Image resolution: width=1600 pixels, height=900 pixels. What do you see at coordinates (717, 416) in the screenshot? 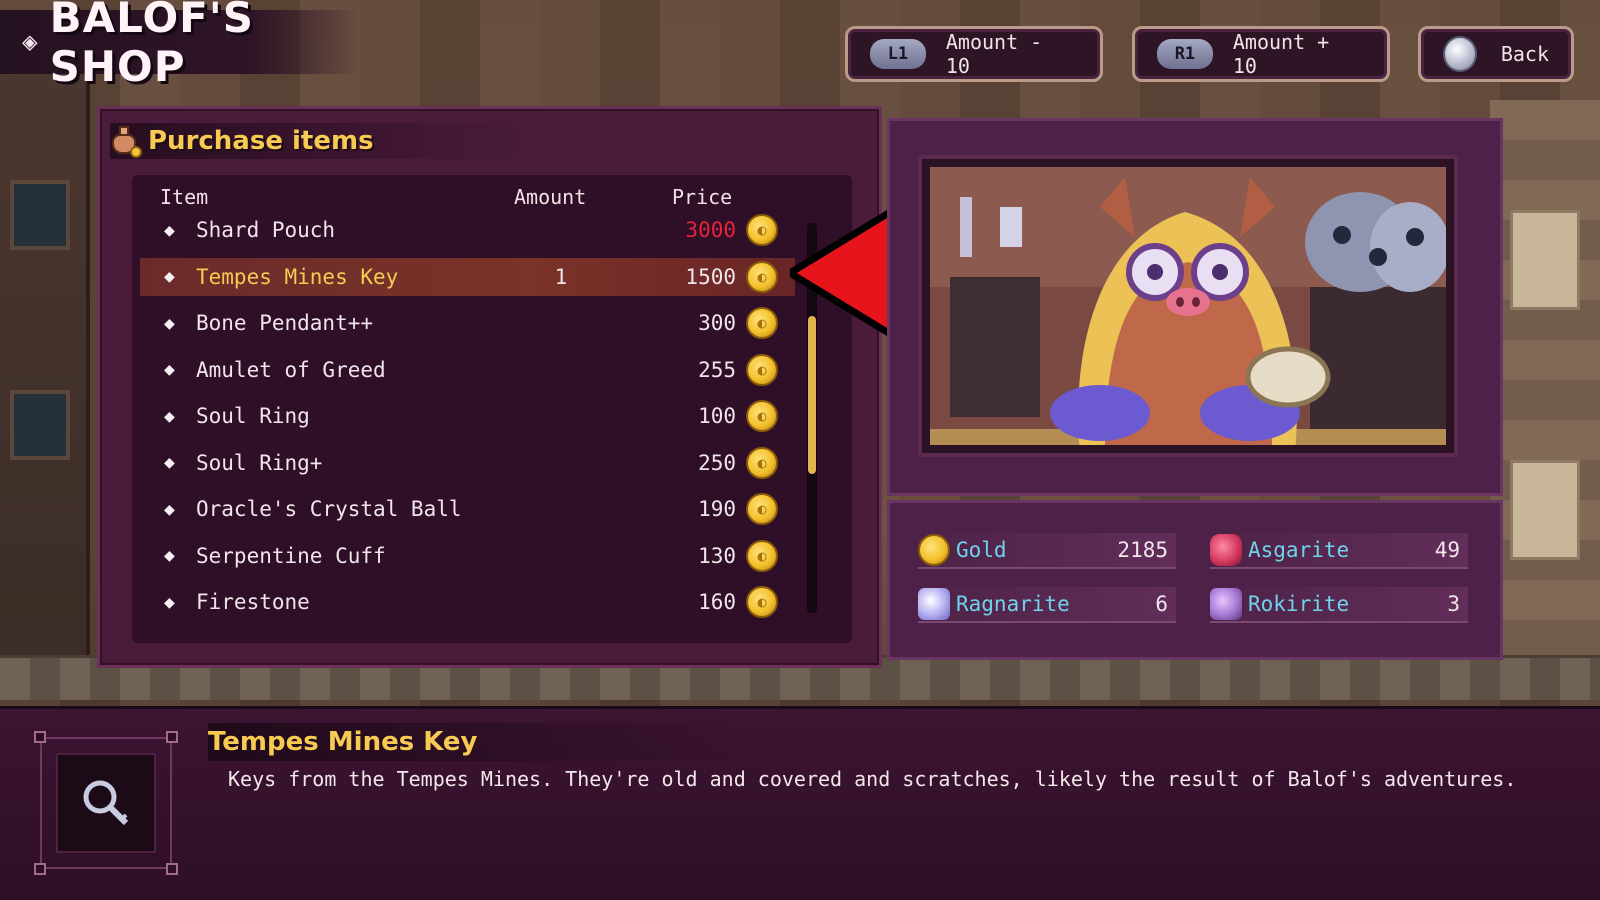
I see `item-price: 100` at bounding box center [717, 416].